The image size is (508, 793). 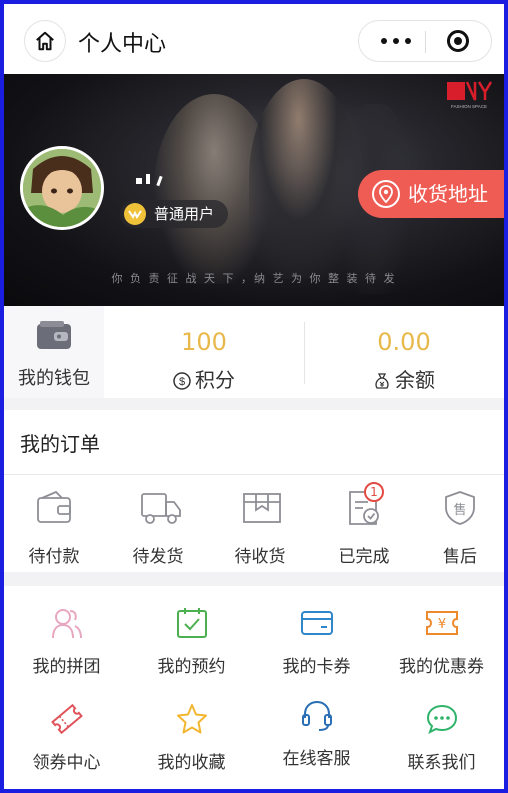 What do you see at coordinates (204, 342) in the screenshot?
I see `points-value: 100` at bounding box center [204, 342].